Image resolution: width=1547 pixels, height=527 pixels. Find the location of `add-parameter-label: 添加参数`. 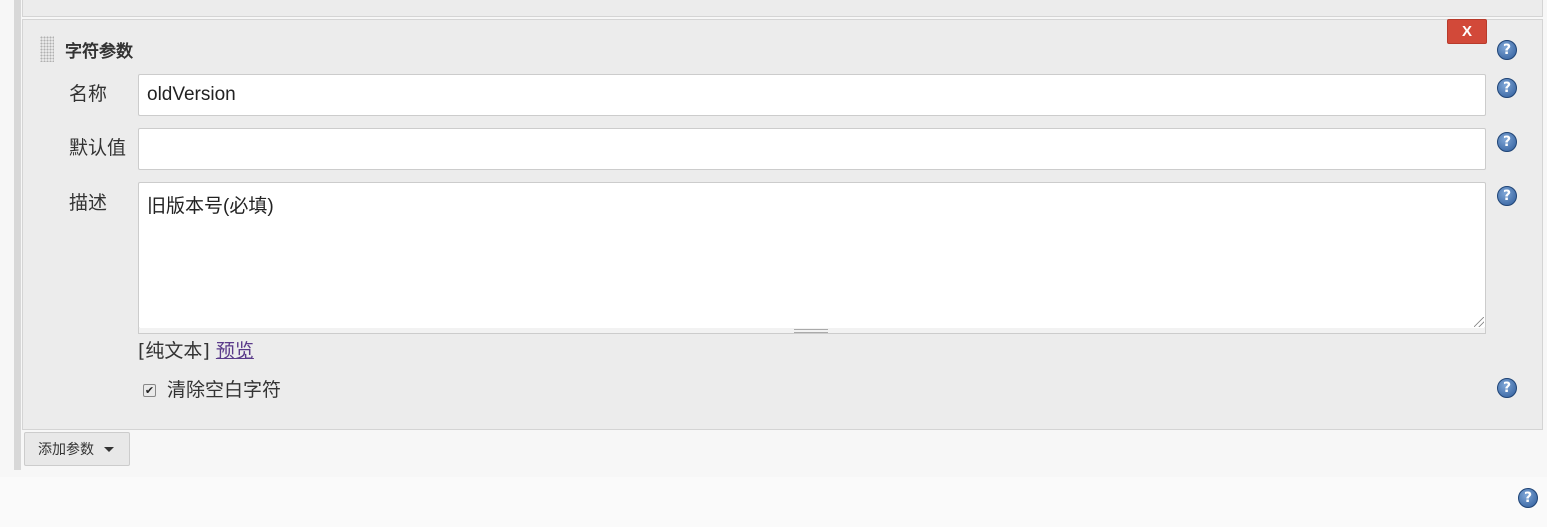

add-parameter-label: 添加参数 is located at coordinates (66, 449).